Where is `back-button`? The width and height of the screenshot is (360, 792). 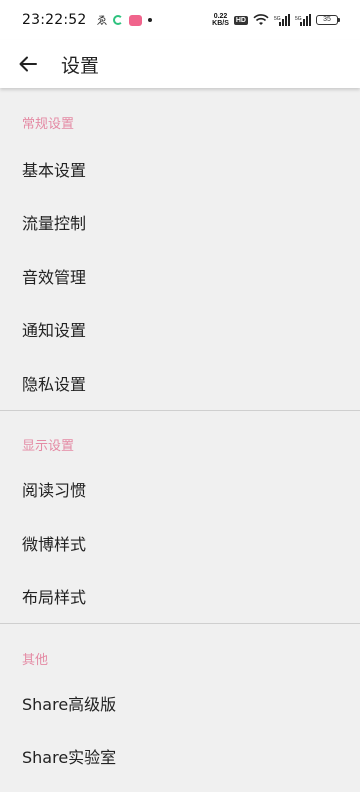
back-button is located at coordinates (28, 64).